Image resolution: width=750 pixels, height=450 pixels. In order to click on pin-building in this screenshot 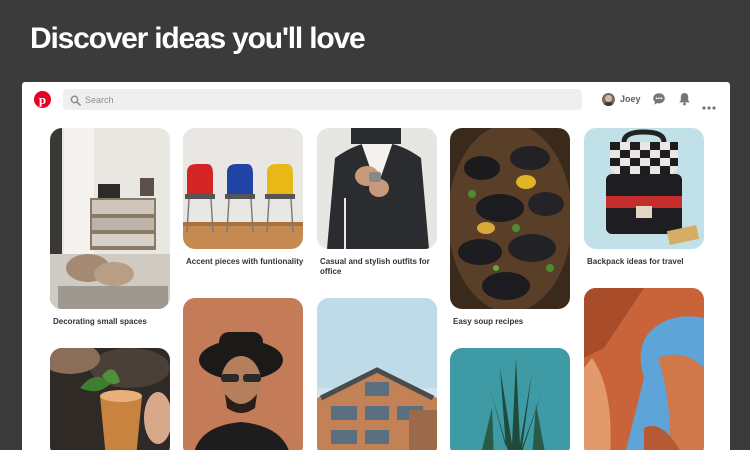, I will do `click(377, 374)`.